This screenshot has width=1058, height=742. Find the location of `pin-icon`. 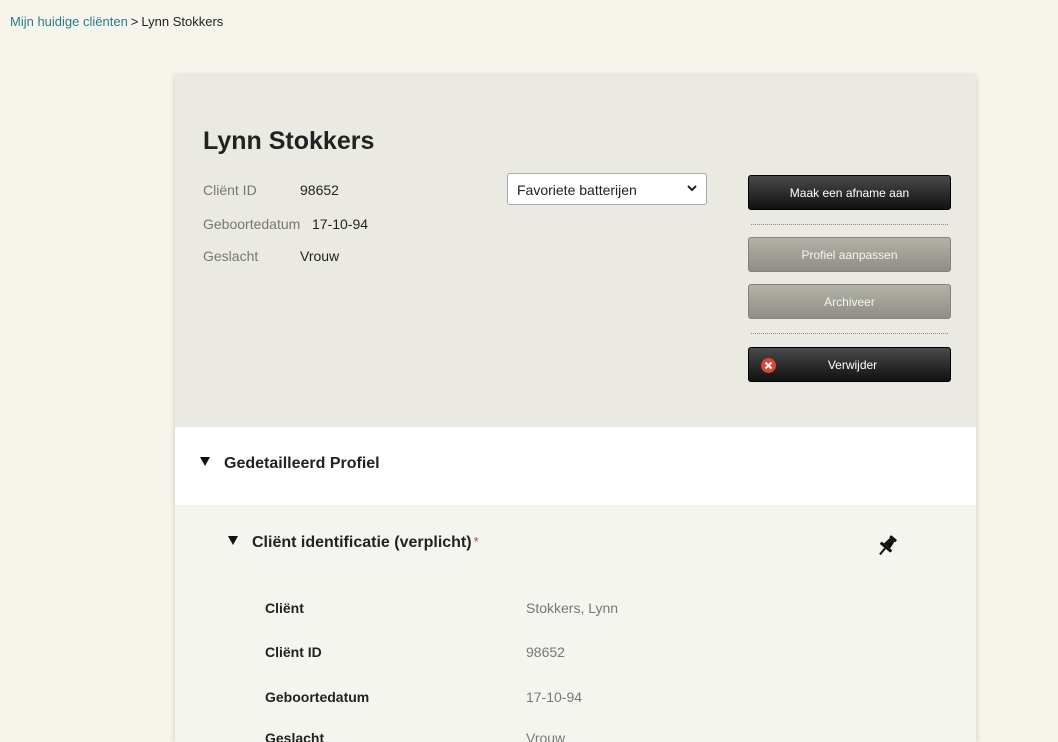

pin-icon is located at coordinates (887, 546).